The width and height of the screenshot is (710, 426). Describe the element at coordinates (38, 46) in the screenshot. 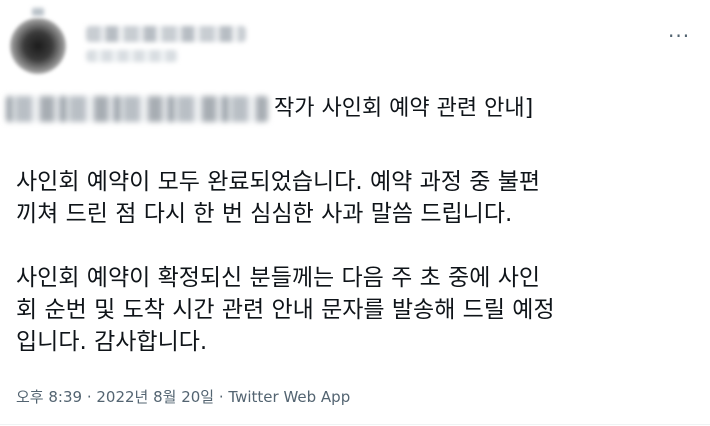

I see `avatar` at that location.